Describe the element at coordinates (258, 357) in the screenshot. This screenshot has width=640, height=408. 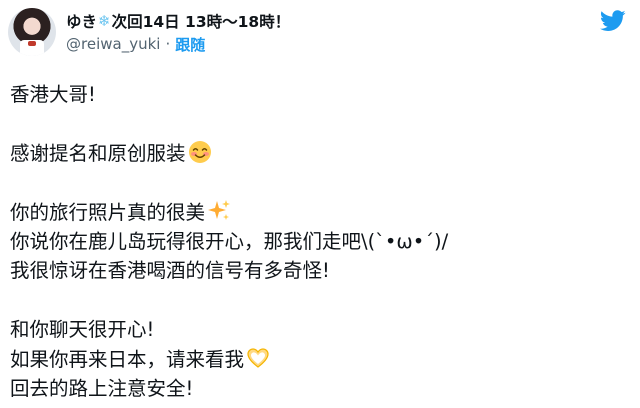
I see `heart-hands-emoji` at that location.